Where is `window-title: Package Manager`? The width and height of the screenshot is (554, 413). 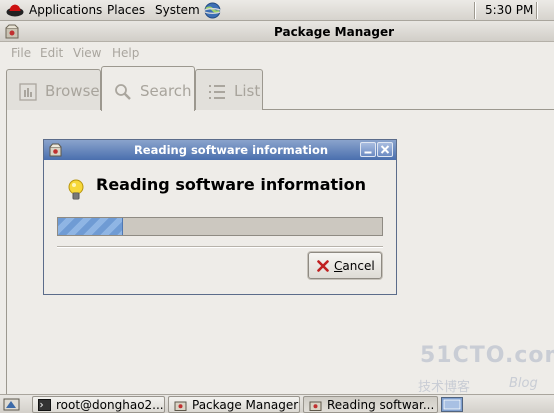
window-title: Package Manager is located at coordinates (334, 32).